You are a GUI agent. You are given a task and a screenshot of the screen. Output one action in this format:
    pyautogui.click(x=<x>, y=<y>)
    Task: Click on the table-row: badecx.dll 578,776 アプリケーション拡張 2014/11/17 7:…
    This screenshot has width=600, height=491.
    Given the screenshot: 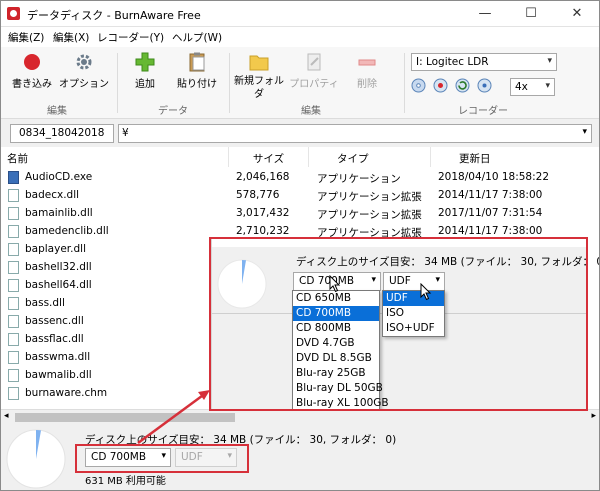 What is the action you would take?
    pyautogui.click(x=300, y=196)
    